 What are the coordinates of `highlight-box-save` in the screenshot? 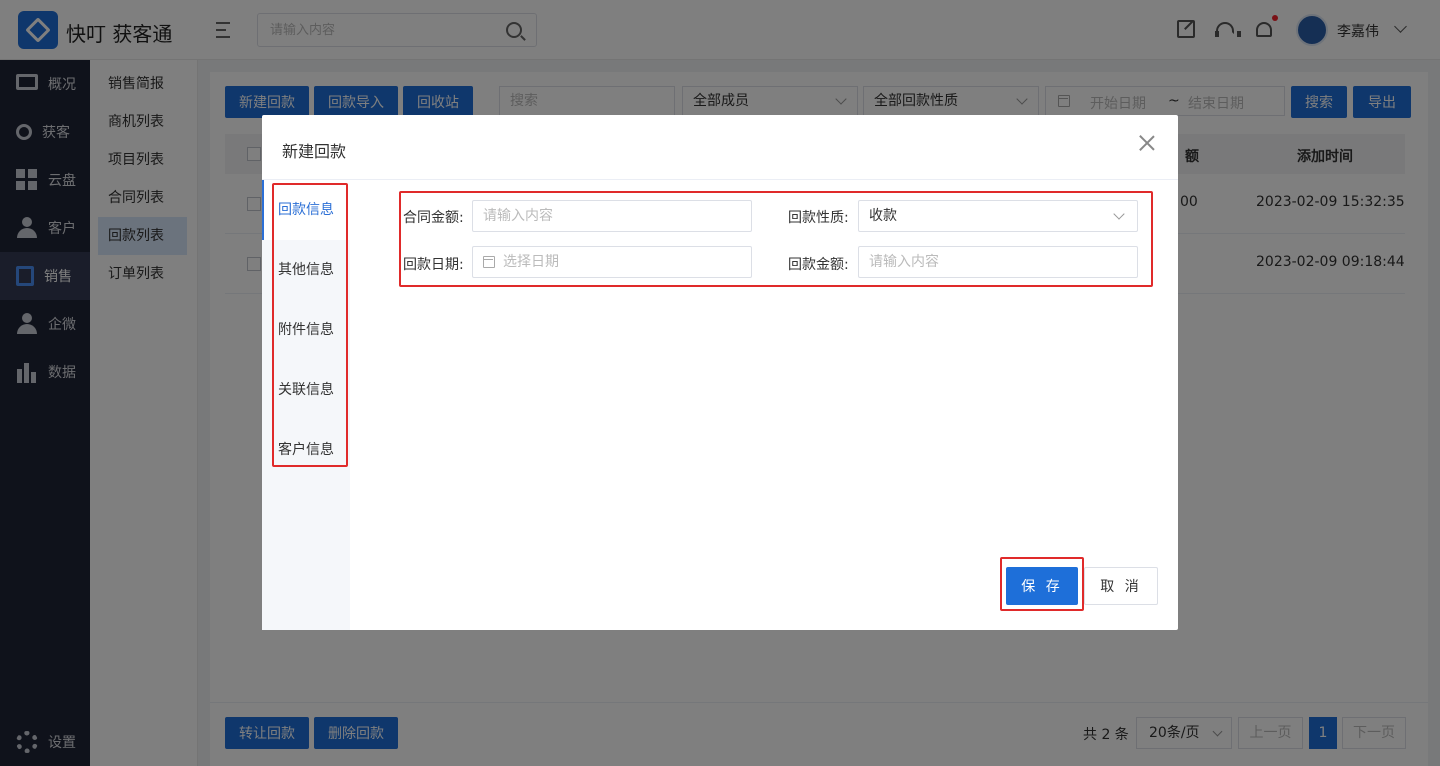 It's located at (1042, 584).